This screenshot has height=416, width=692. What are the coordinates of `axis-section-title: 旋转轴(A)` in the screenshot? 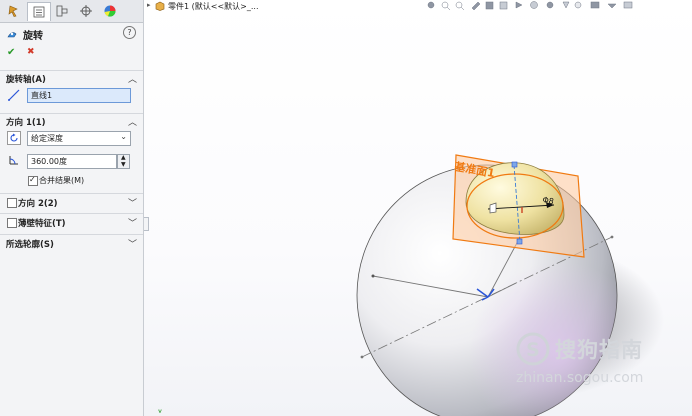 It's located at (26, 80).